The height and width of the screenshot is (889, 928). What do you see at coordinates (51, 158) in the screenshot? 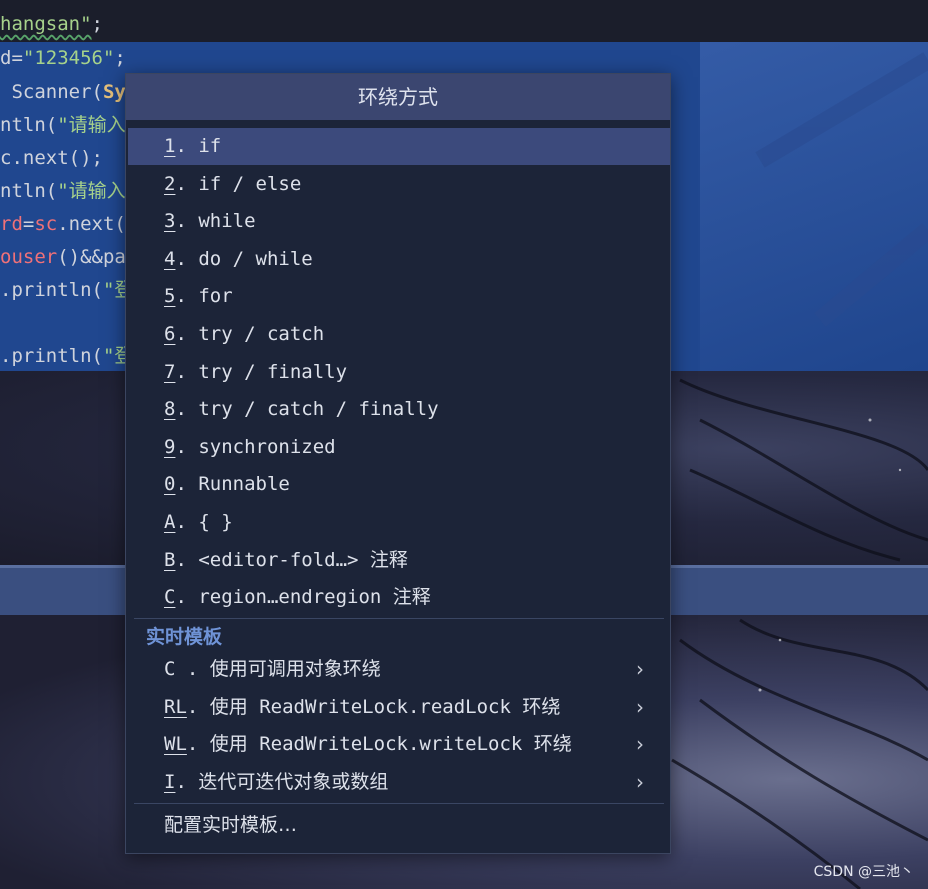
I see `code-line: c.next();` at bounding box center [51, 158].